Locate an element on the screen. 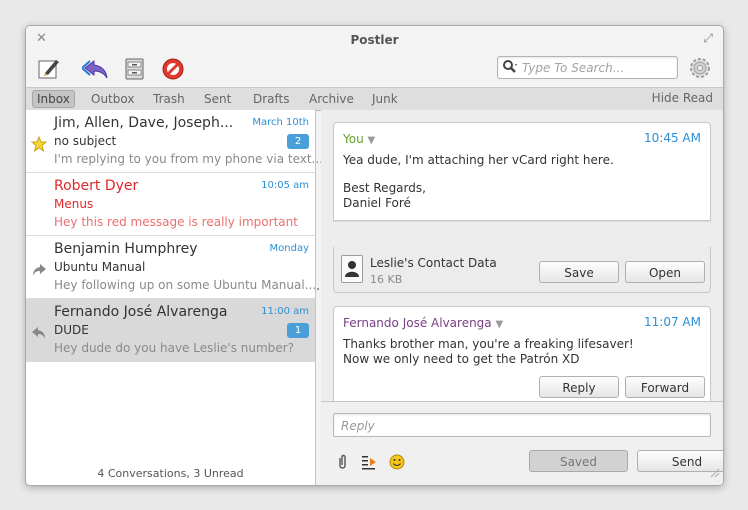 The image size is (748, 510). tab-junk: Junk is located at coordinates (385, 99).